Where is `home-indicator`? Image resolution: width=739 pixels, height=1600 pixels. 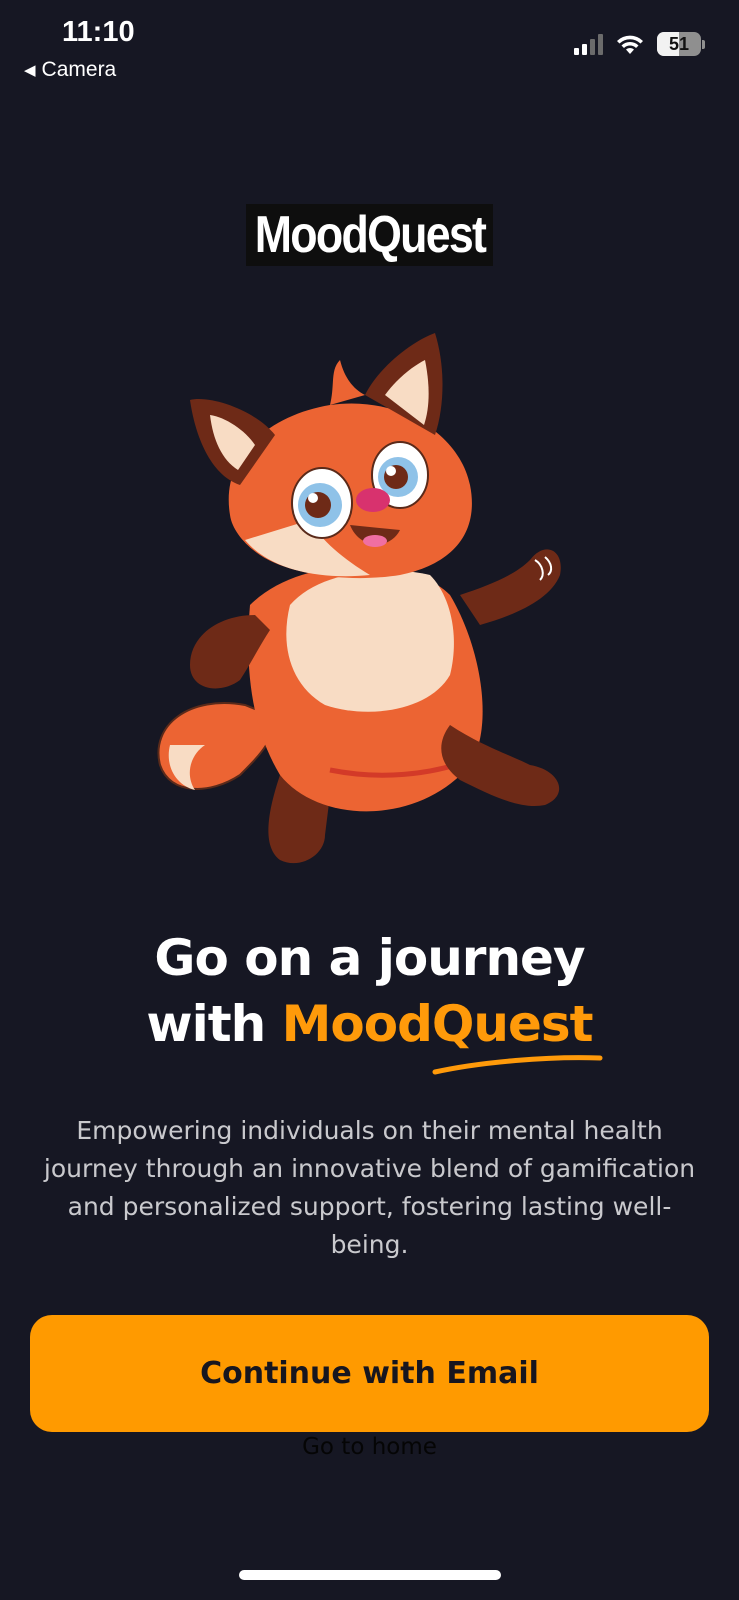
home-indicator is located at coordinates (370, 1575).